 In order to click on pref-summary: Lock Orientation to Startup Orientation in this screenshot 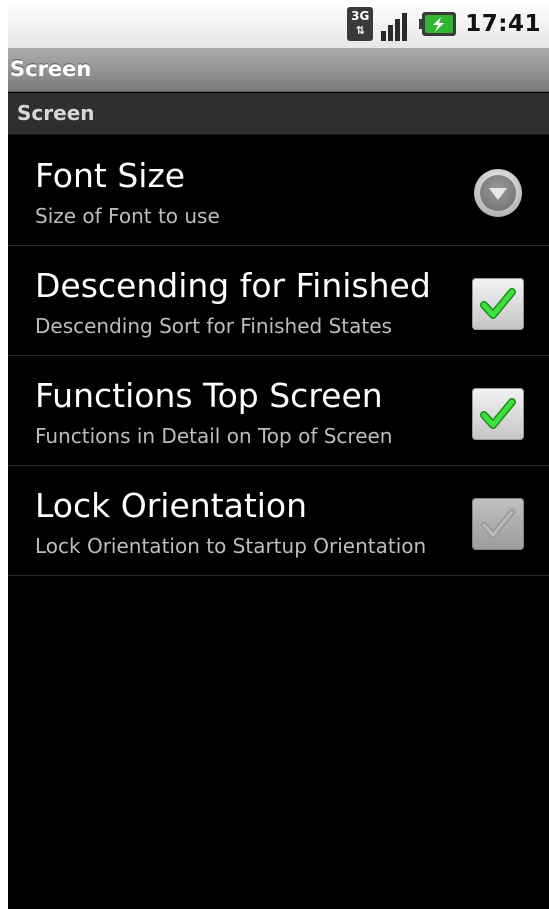, I will do `click(231, 546)`.